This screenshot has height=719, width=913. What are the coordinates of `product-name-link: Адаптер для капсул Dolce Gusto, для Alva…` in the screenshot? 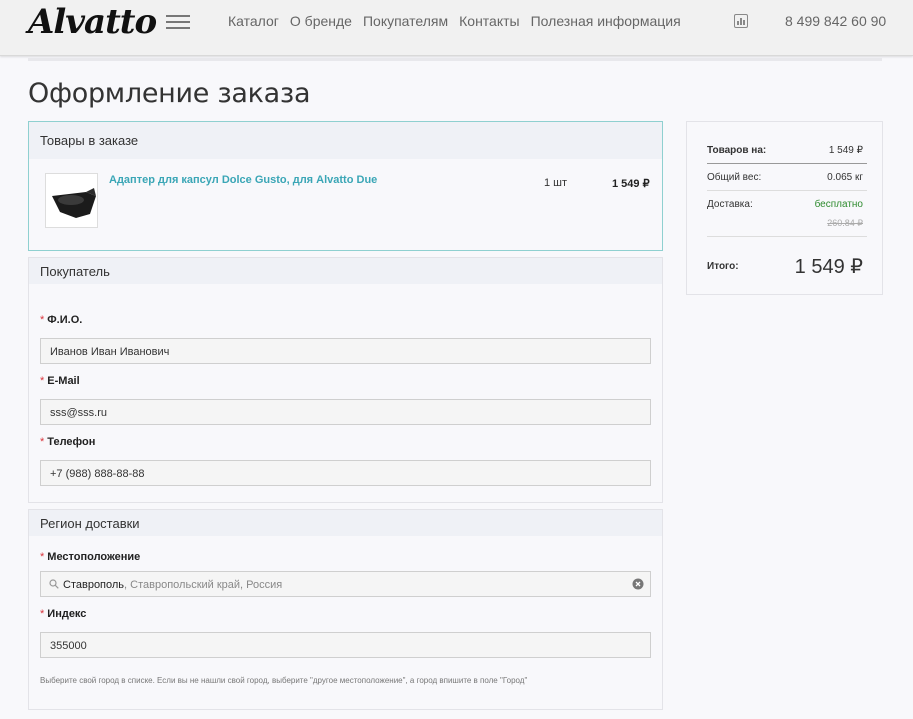 It's located at (243, 180).